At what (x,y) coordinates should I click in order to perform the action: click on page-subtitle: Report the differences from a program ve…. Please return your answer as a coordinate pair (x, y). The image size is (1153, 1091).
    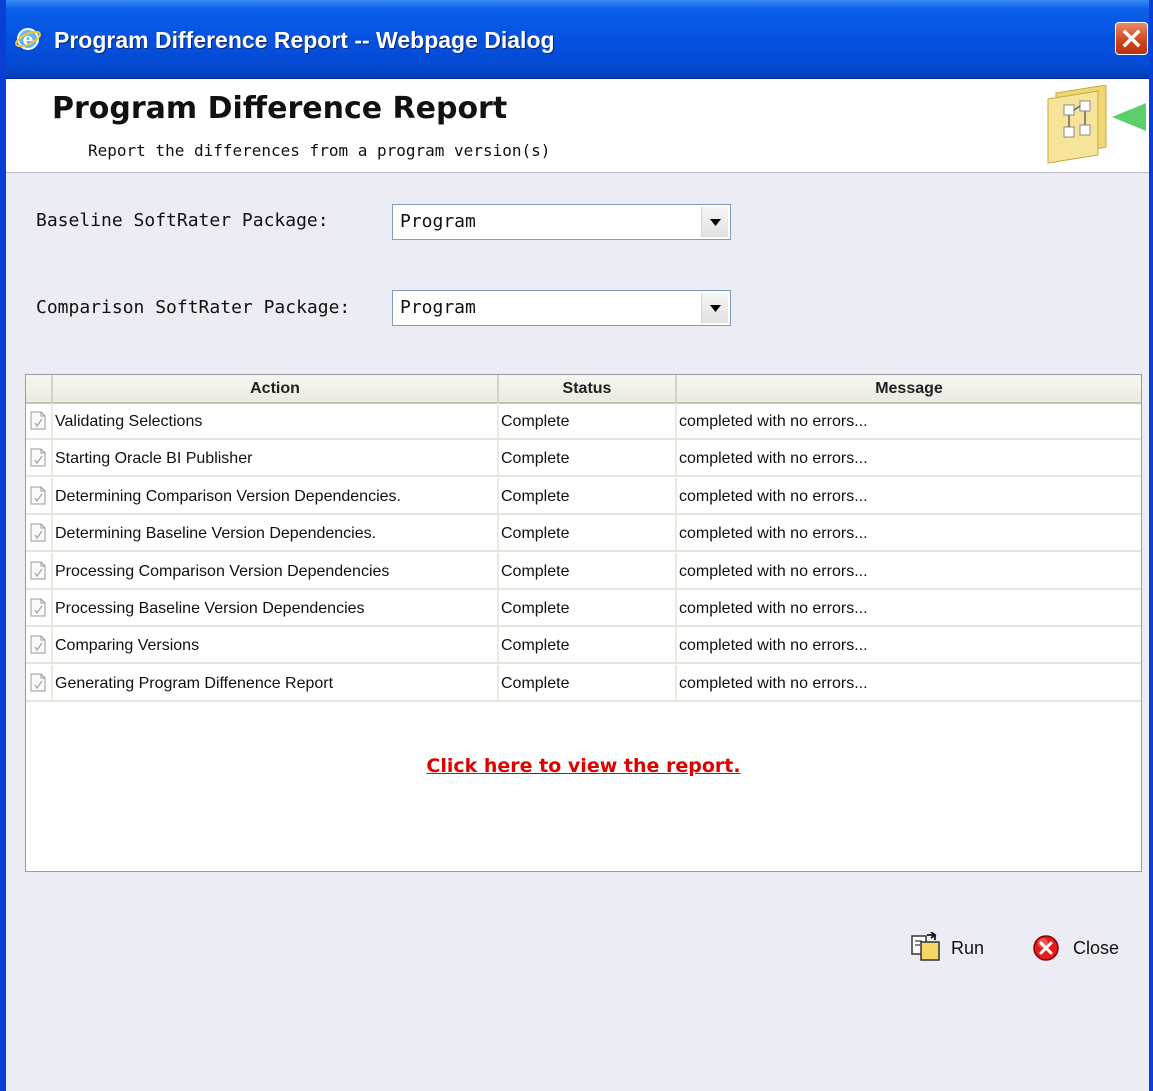
    Looking at the image, I should click on (319, 150).